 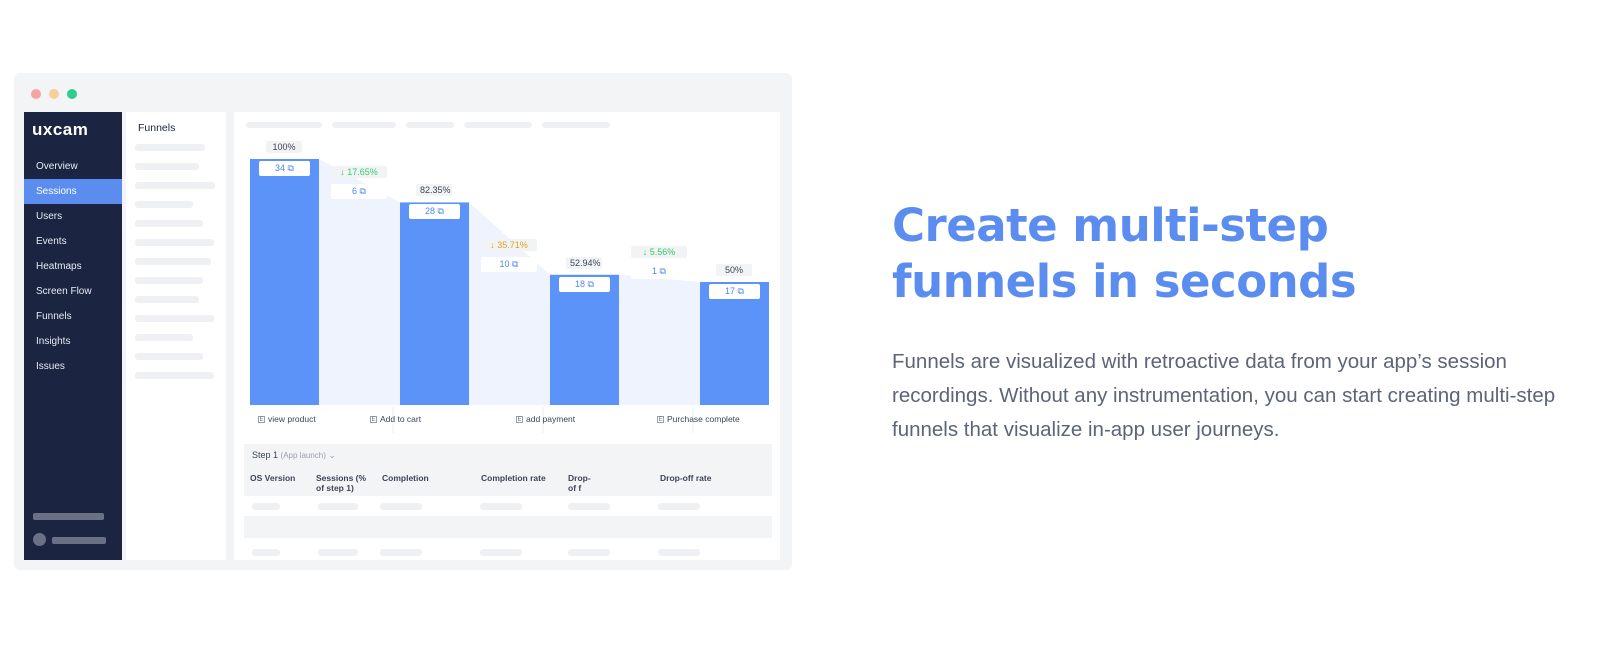 What do you see at coordinates (60, 129) in the screenshot?
I see `uxcam-logo: uxcam` at bounding box center [60, 129].